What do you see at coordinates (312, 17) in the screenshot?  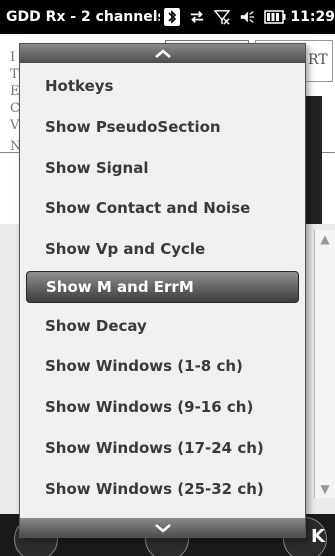 I see `clock: 11:29` at bounding box center [312, 17].